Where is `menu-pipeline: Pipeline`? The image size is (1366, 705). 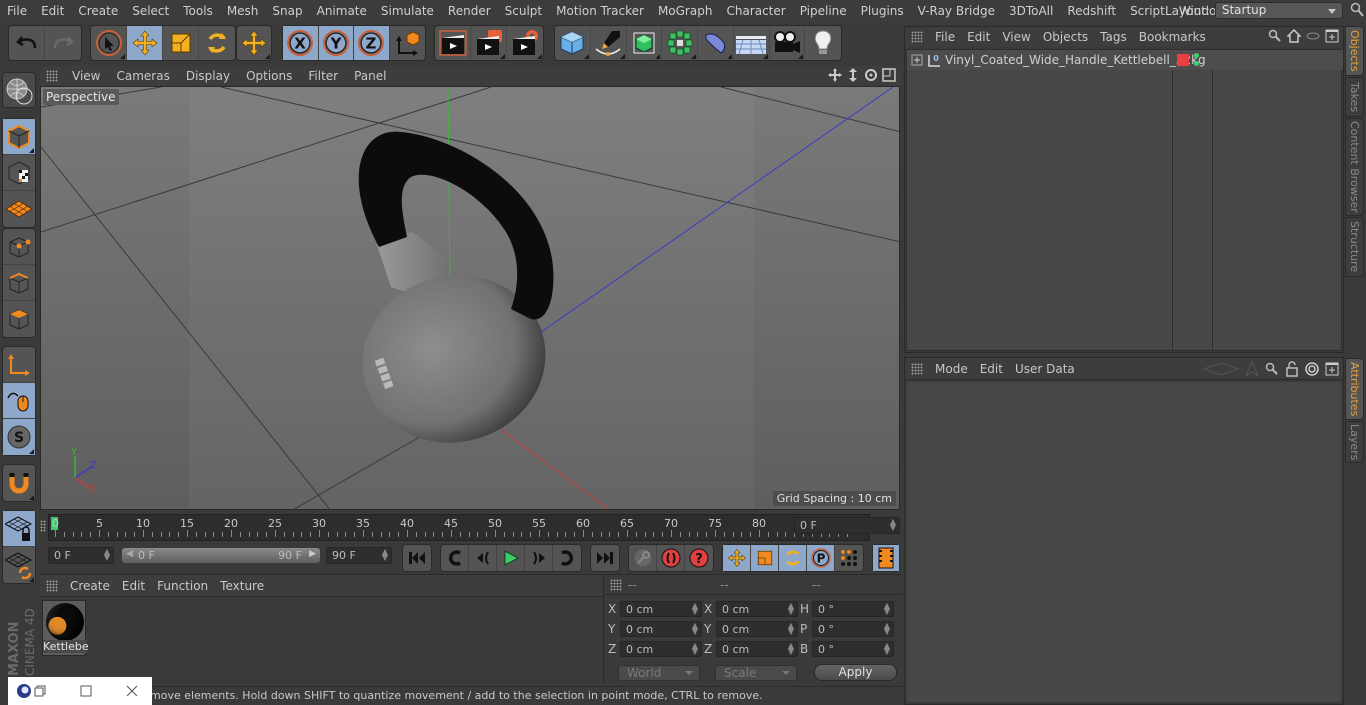
menu-pipeline: Pipeline is located at coordinates (823, 11).